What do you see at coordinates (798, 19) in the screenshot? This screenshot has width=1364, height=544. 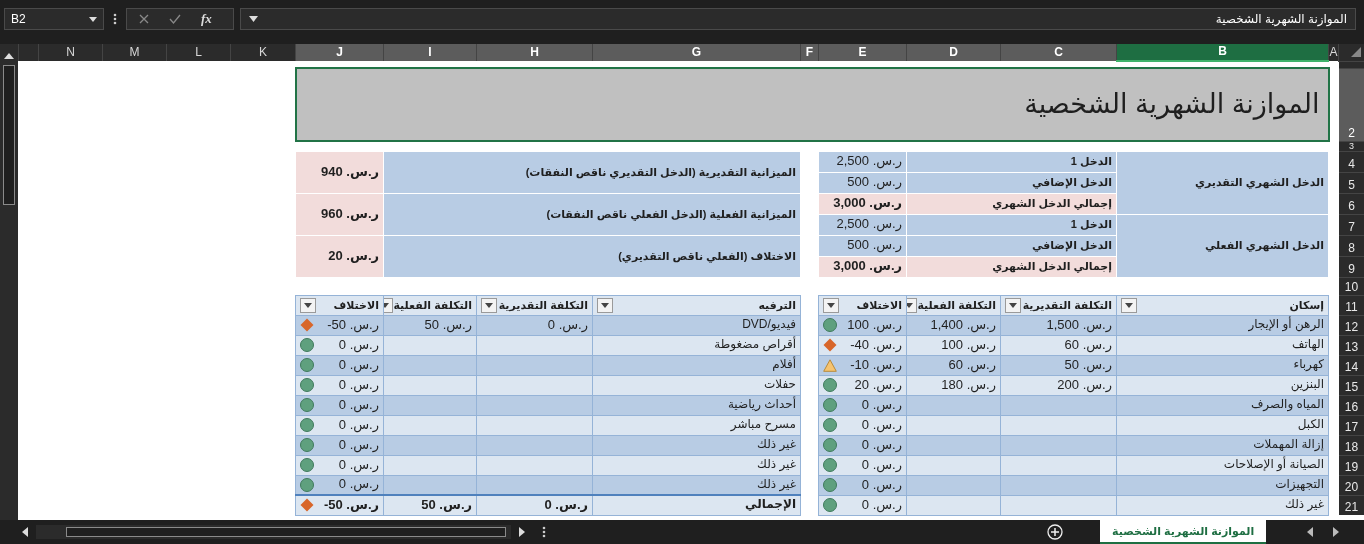 I see `formula-bar: الموازنة الشهرية الشخصية` at bounding box center [798, 19].